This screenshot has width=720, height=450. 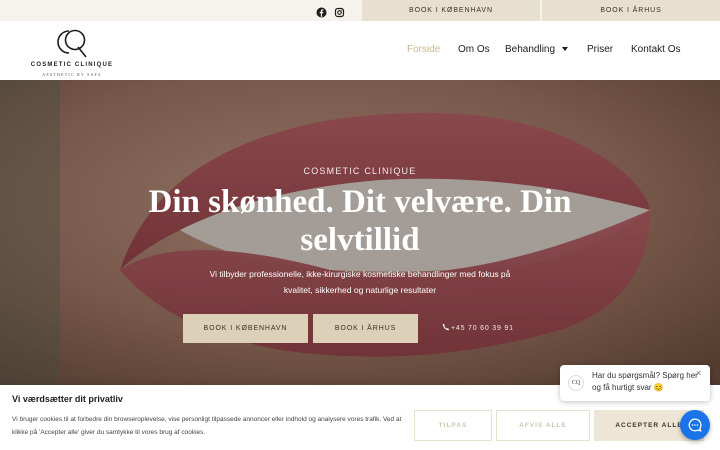 I want to click on nav-kontakt-os: Kontakt Os, so click(x=655, y=49).